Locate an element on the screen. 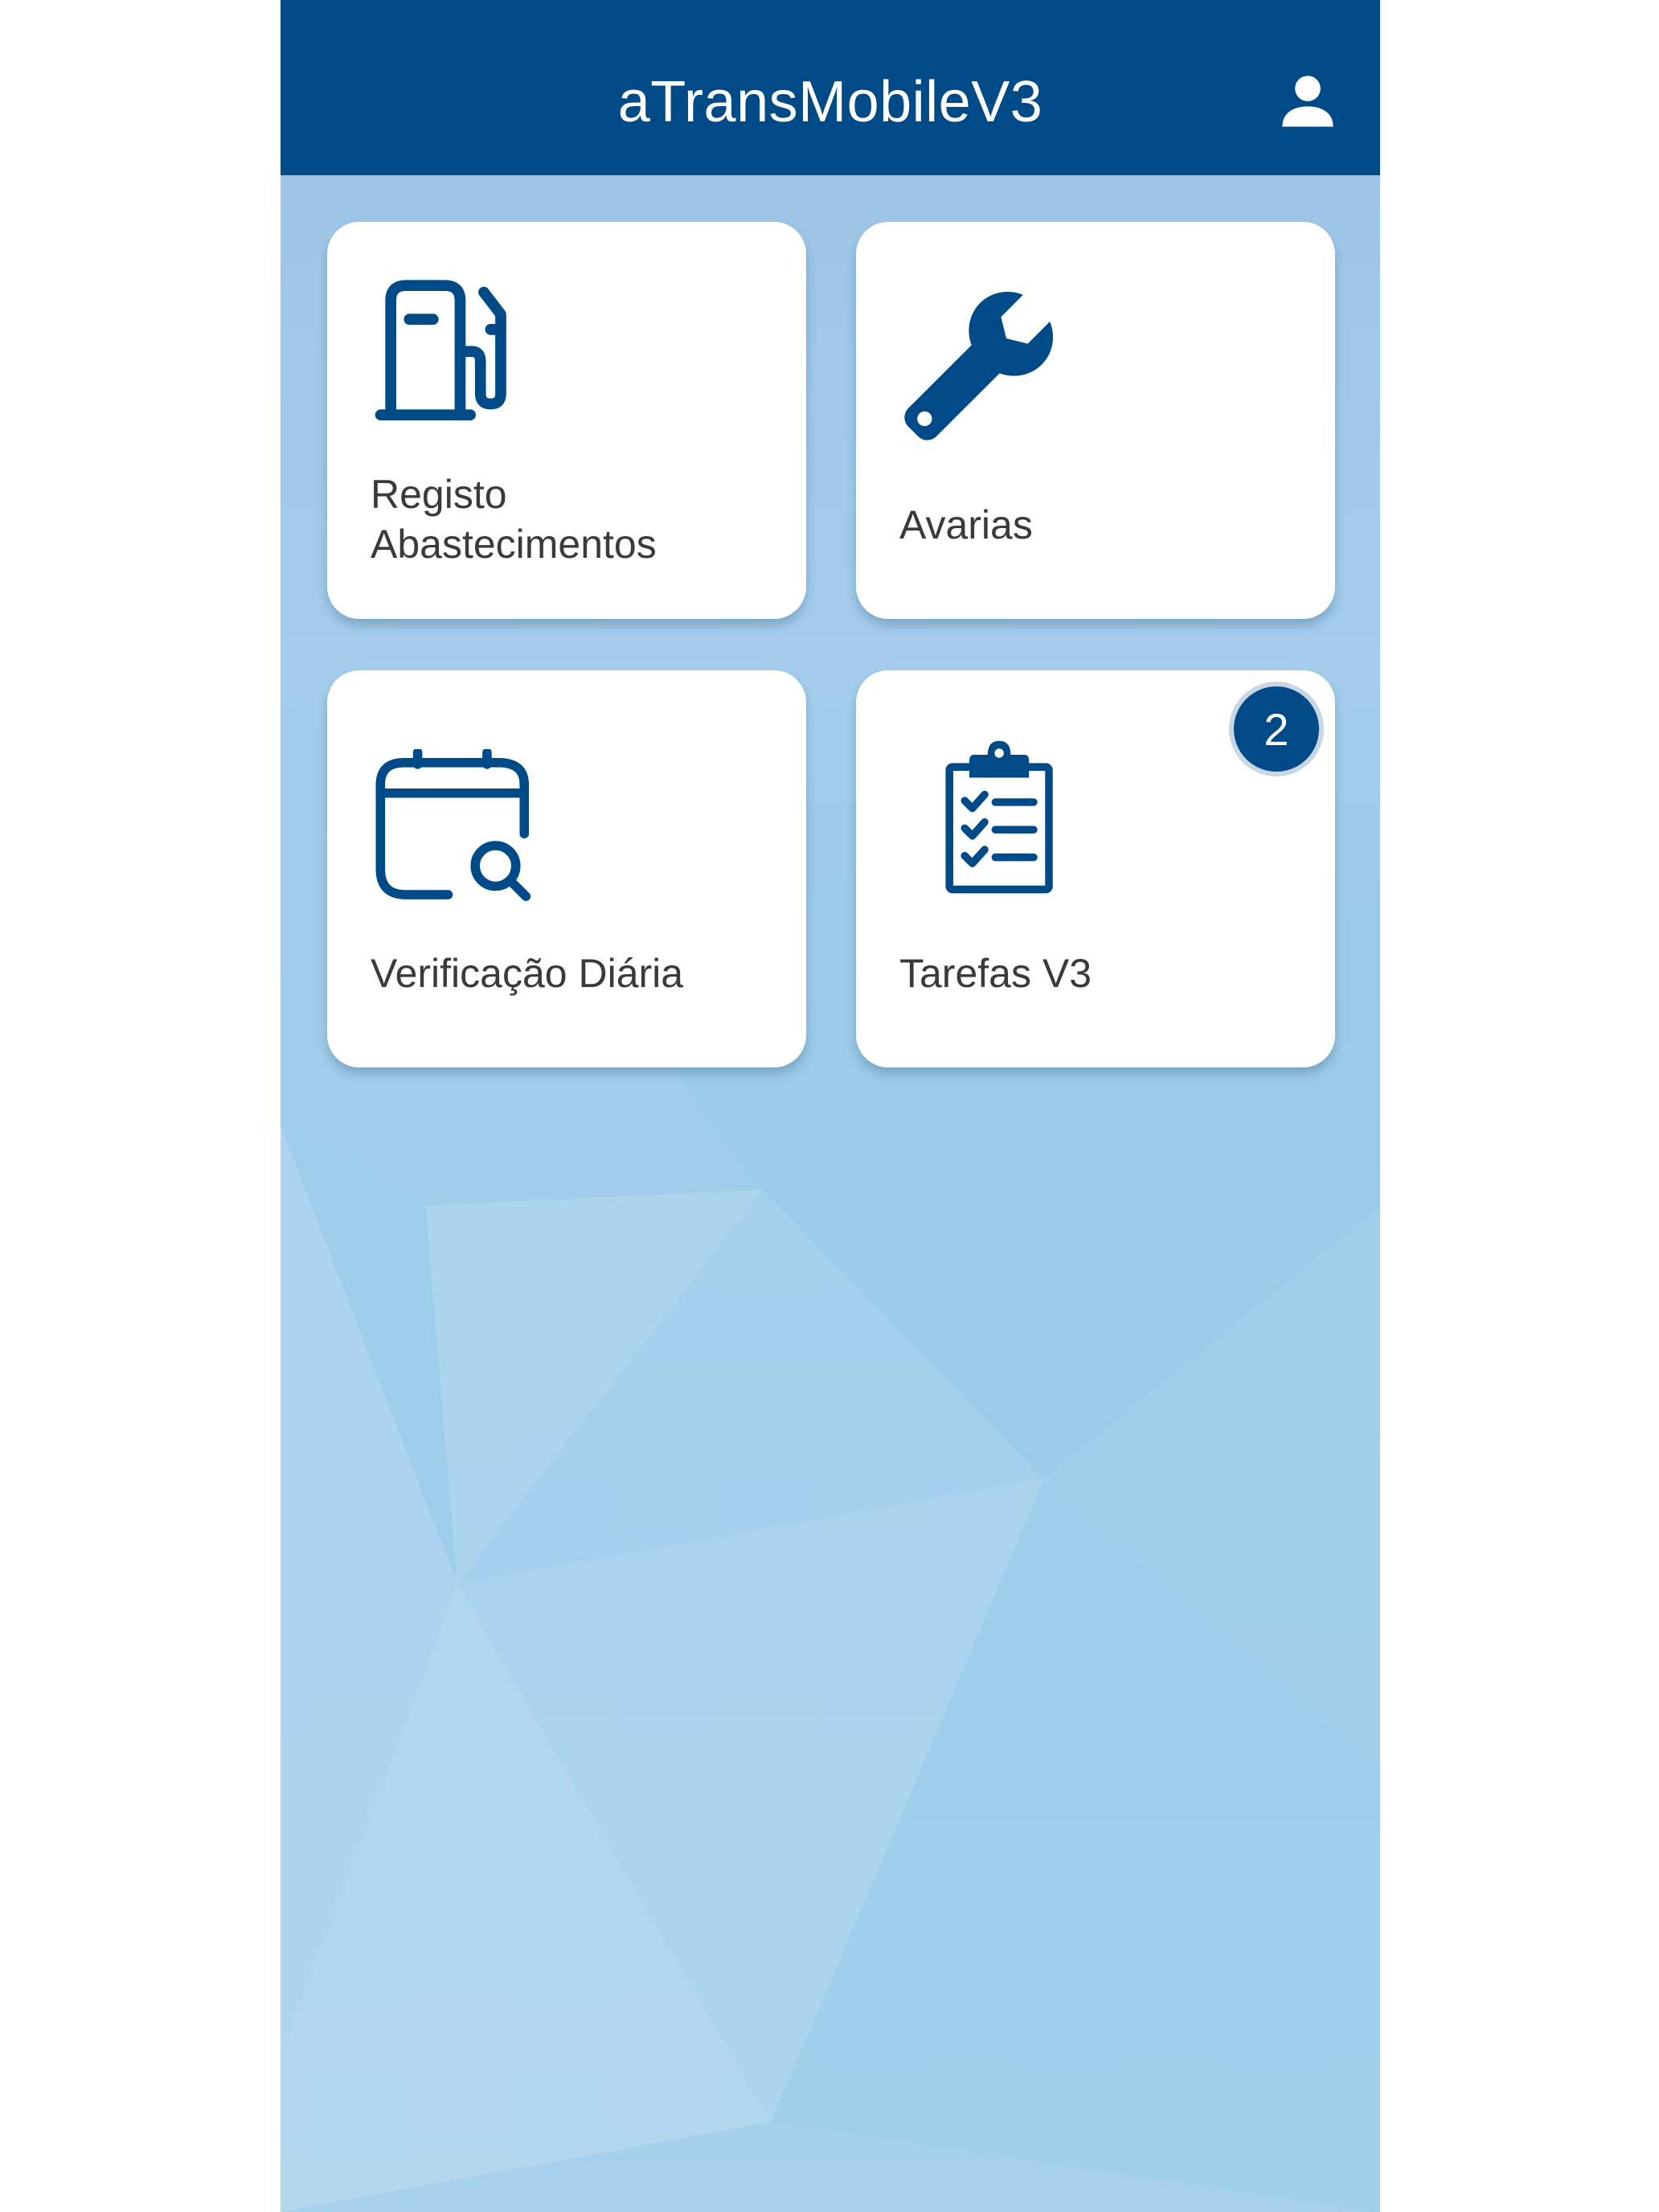 The image size is (1659, 2212). calendar-search-icon is located at coordinates (453, 825).